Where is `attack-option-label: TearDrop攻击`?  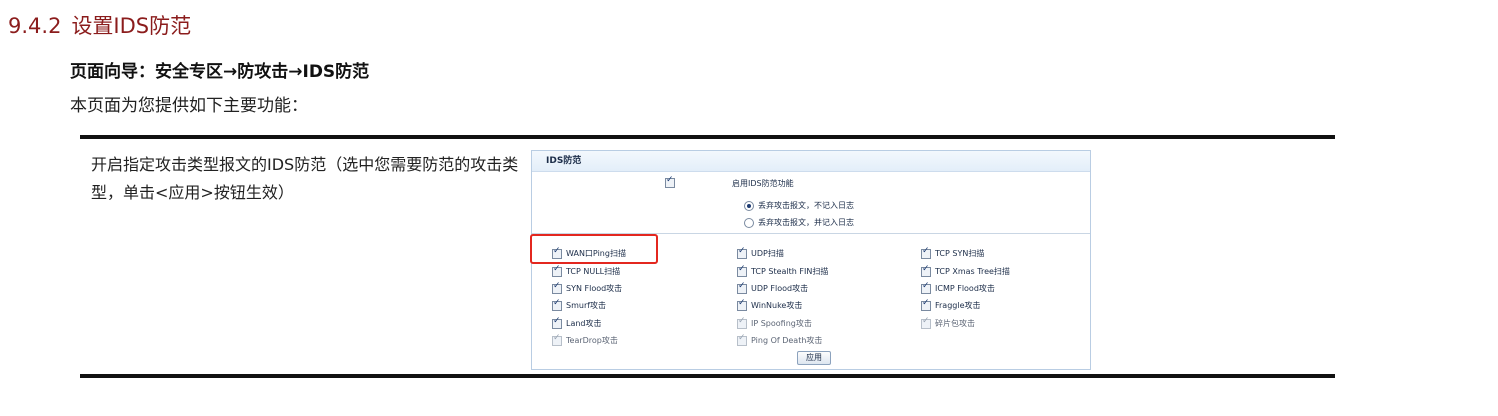 attack-option-label: TearDrop攻击 is located at coordinates (592, 340).